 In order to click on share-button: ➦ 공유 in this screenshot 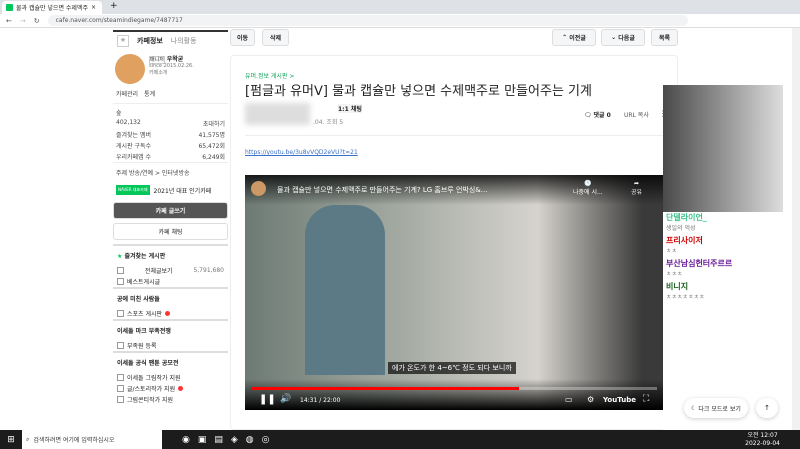, I will do `click(636, 188)`.